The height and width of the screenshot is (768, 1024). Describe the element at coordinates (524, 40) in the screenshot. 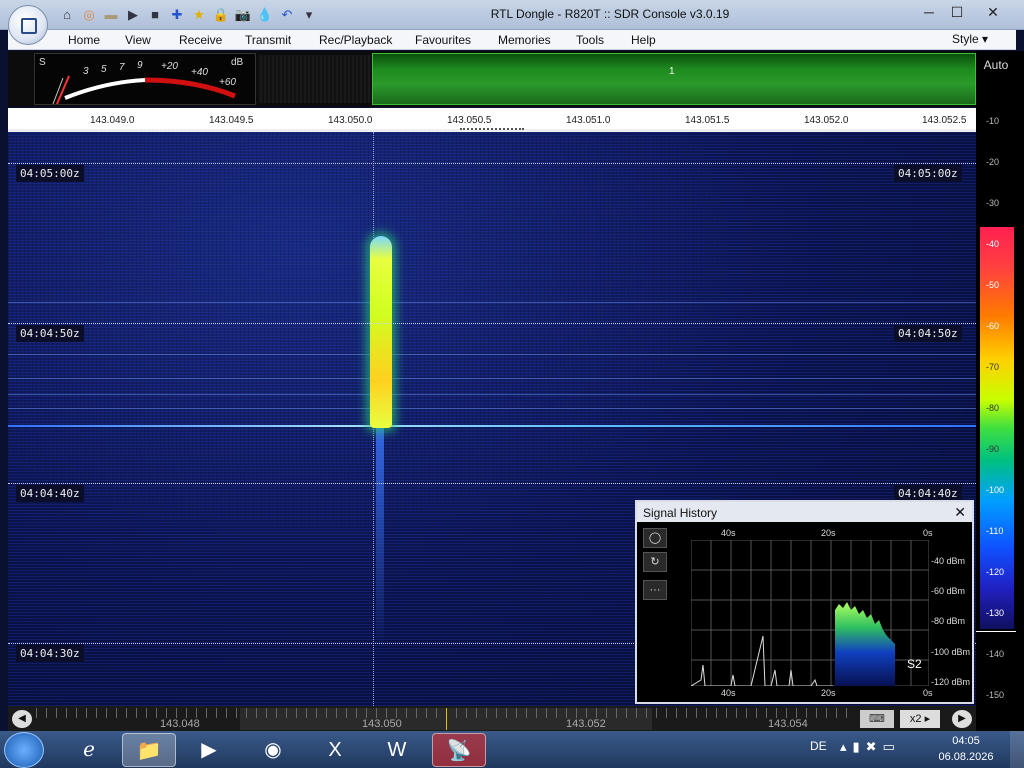

I see `menu-memories: Memories` at that location.